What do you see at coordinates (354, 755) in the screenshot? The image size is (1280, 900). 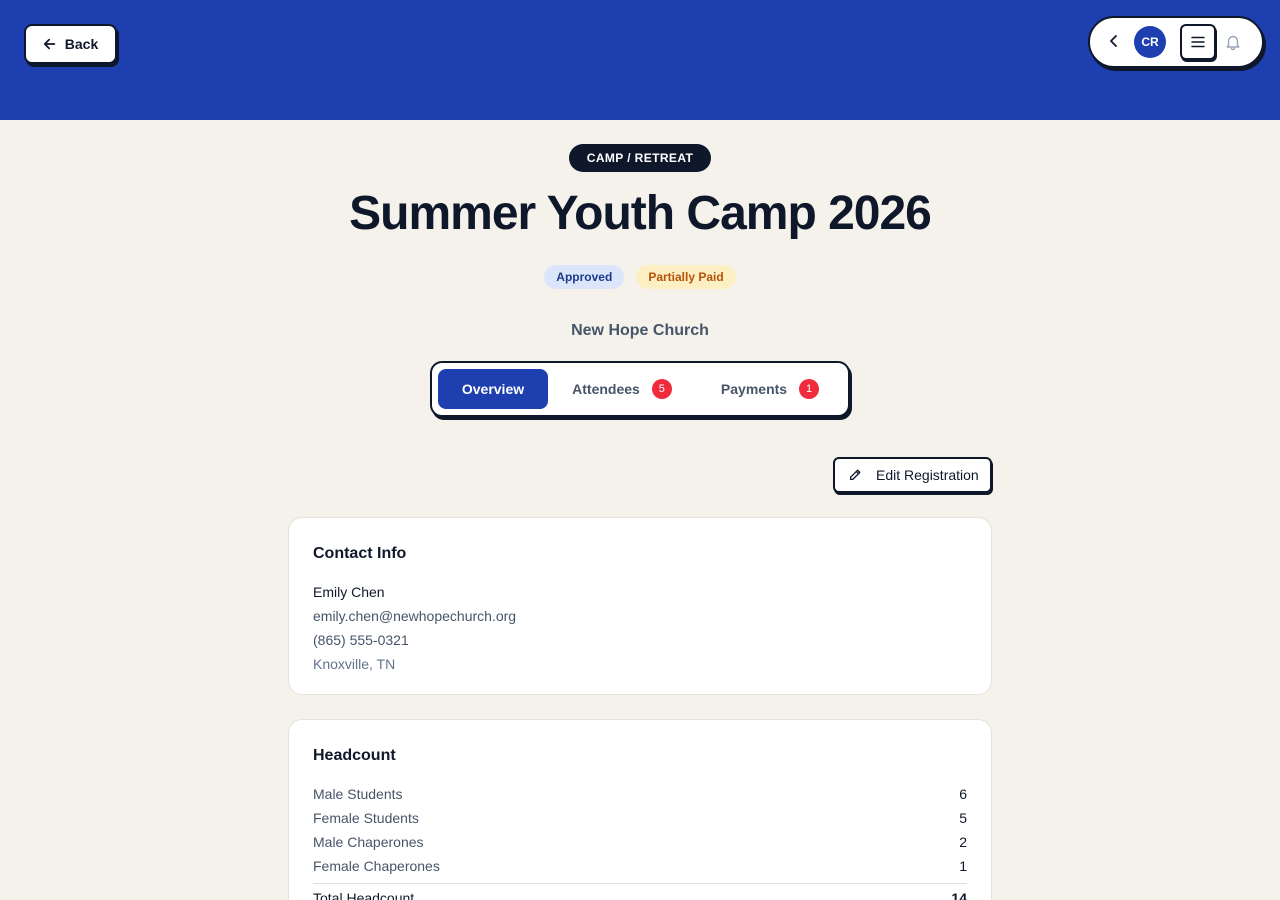 I see `headcount-heading: Headcount` at bounding box center [354, 755].